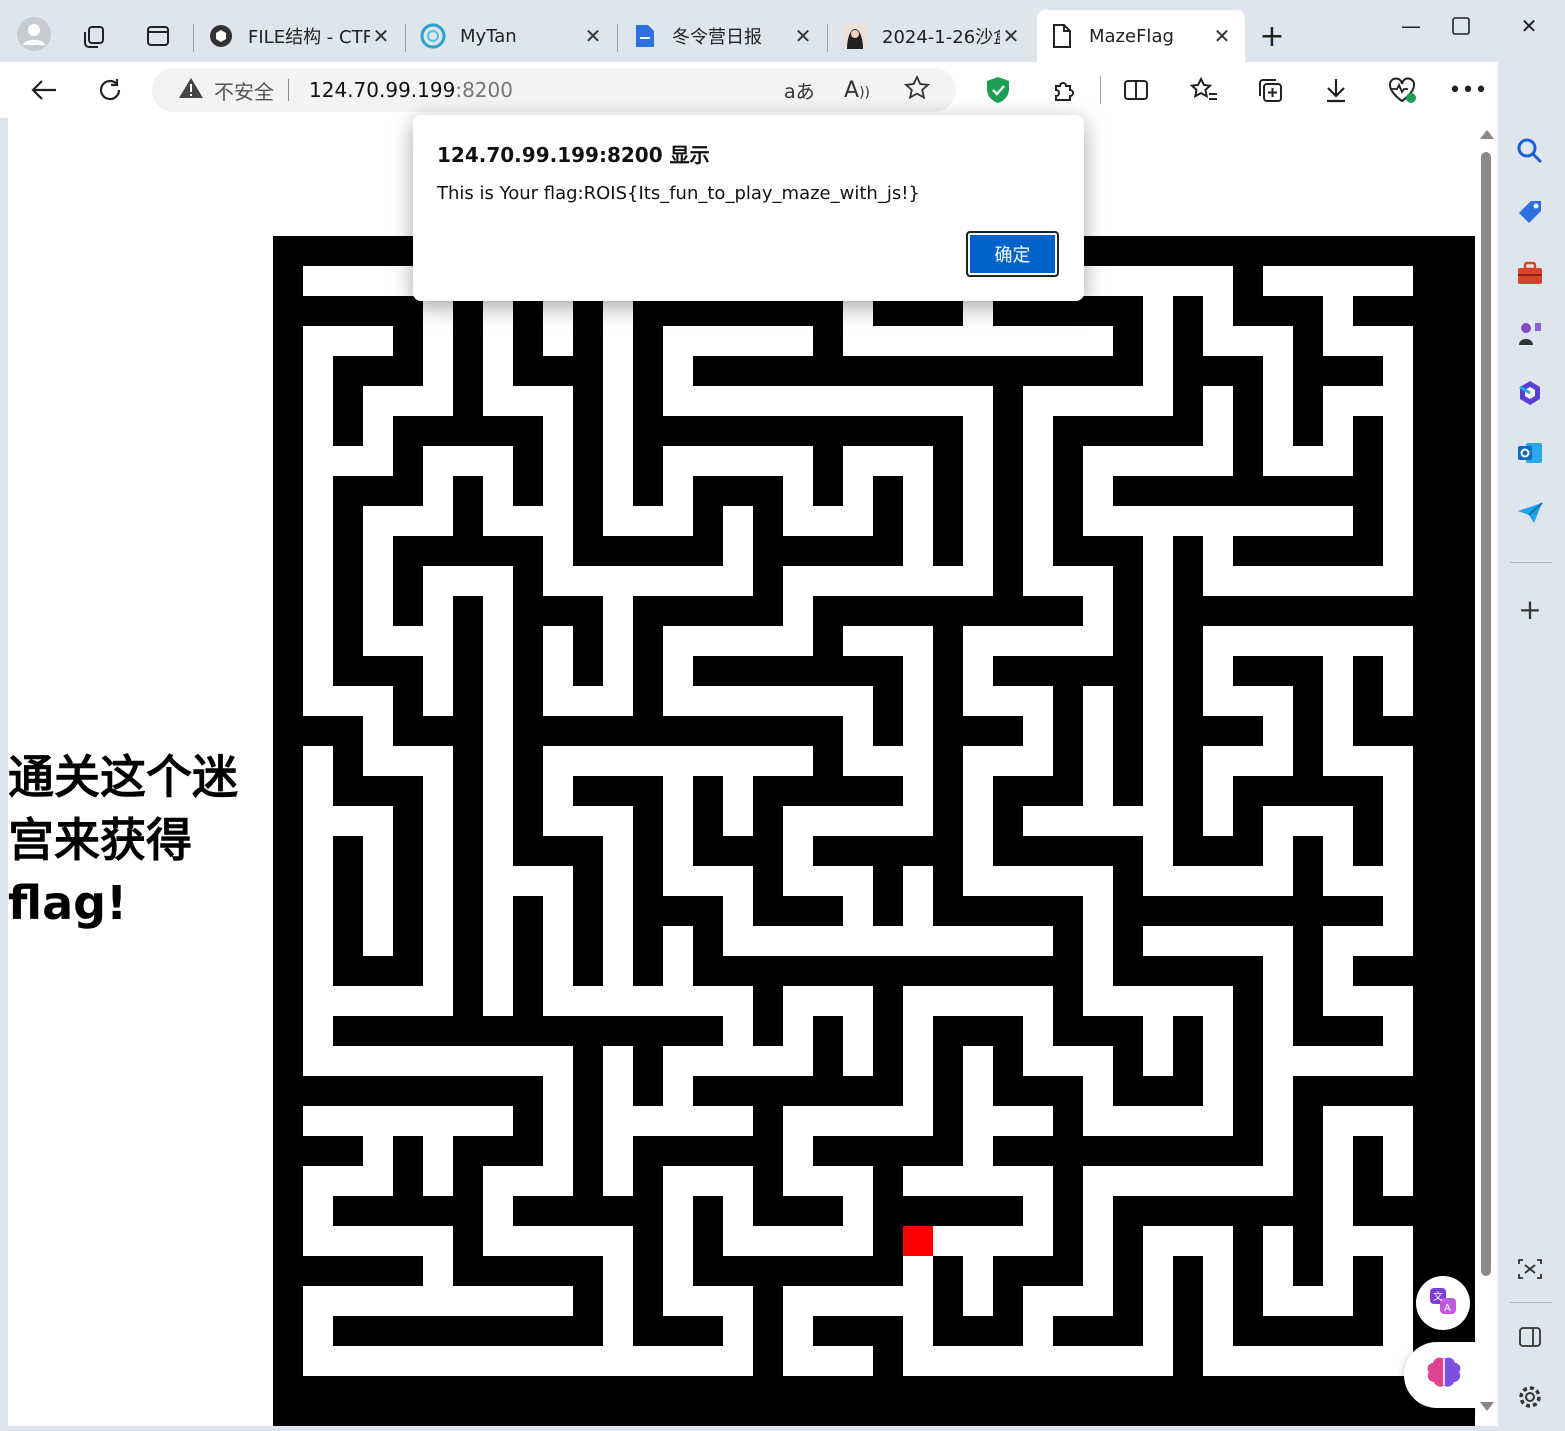 The height and width of the screenshot is (1431, 1565). What do you see at coordinates (717, 37) in the screenshot?
I see `tab-title: 冬令营日报` at bounding box center [717, 37].